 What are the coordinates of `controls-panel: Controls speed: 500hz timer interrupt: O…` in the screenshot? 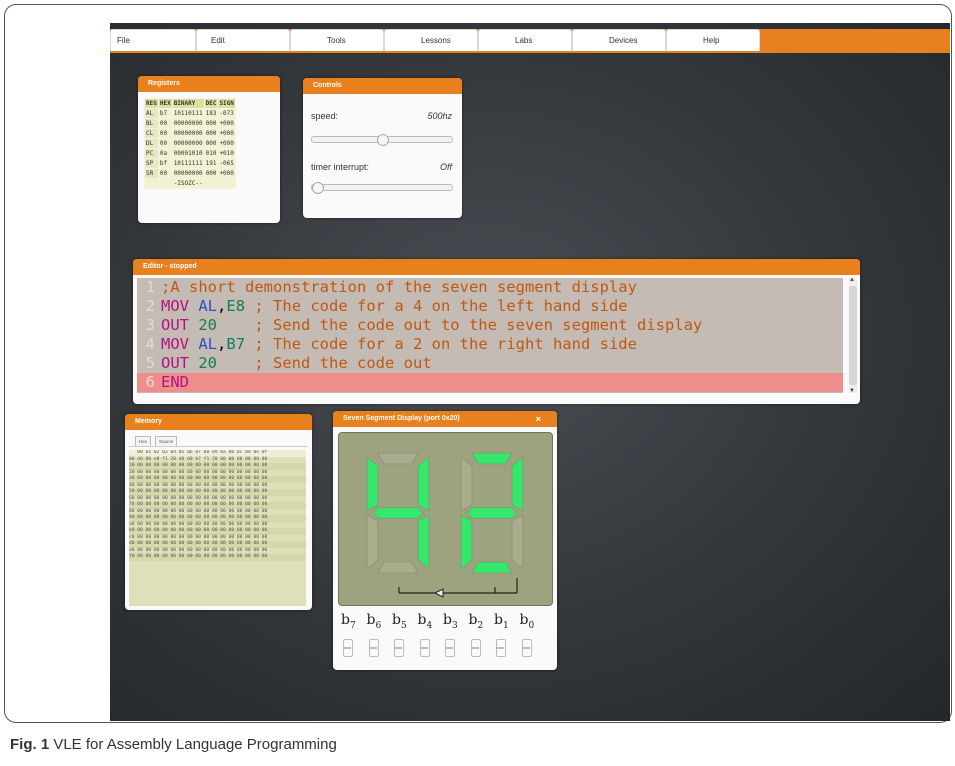 It's located at (382, 148).